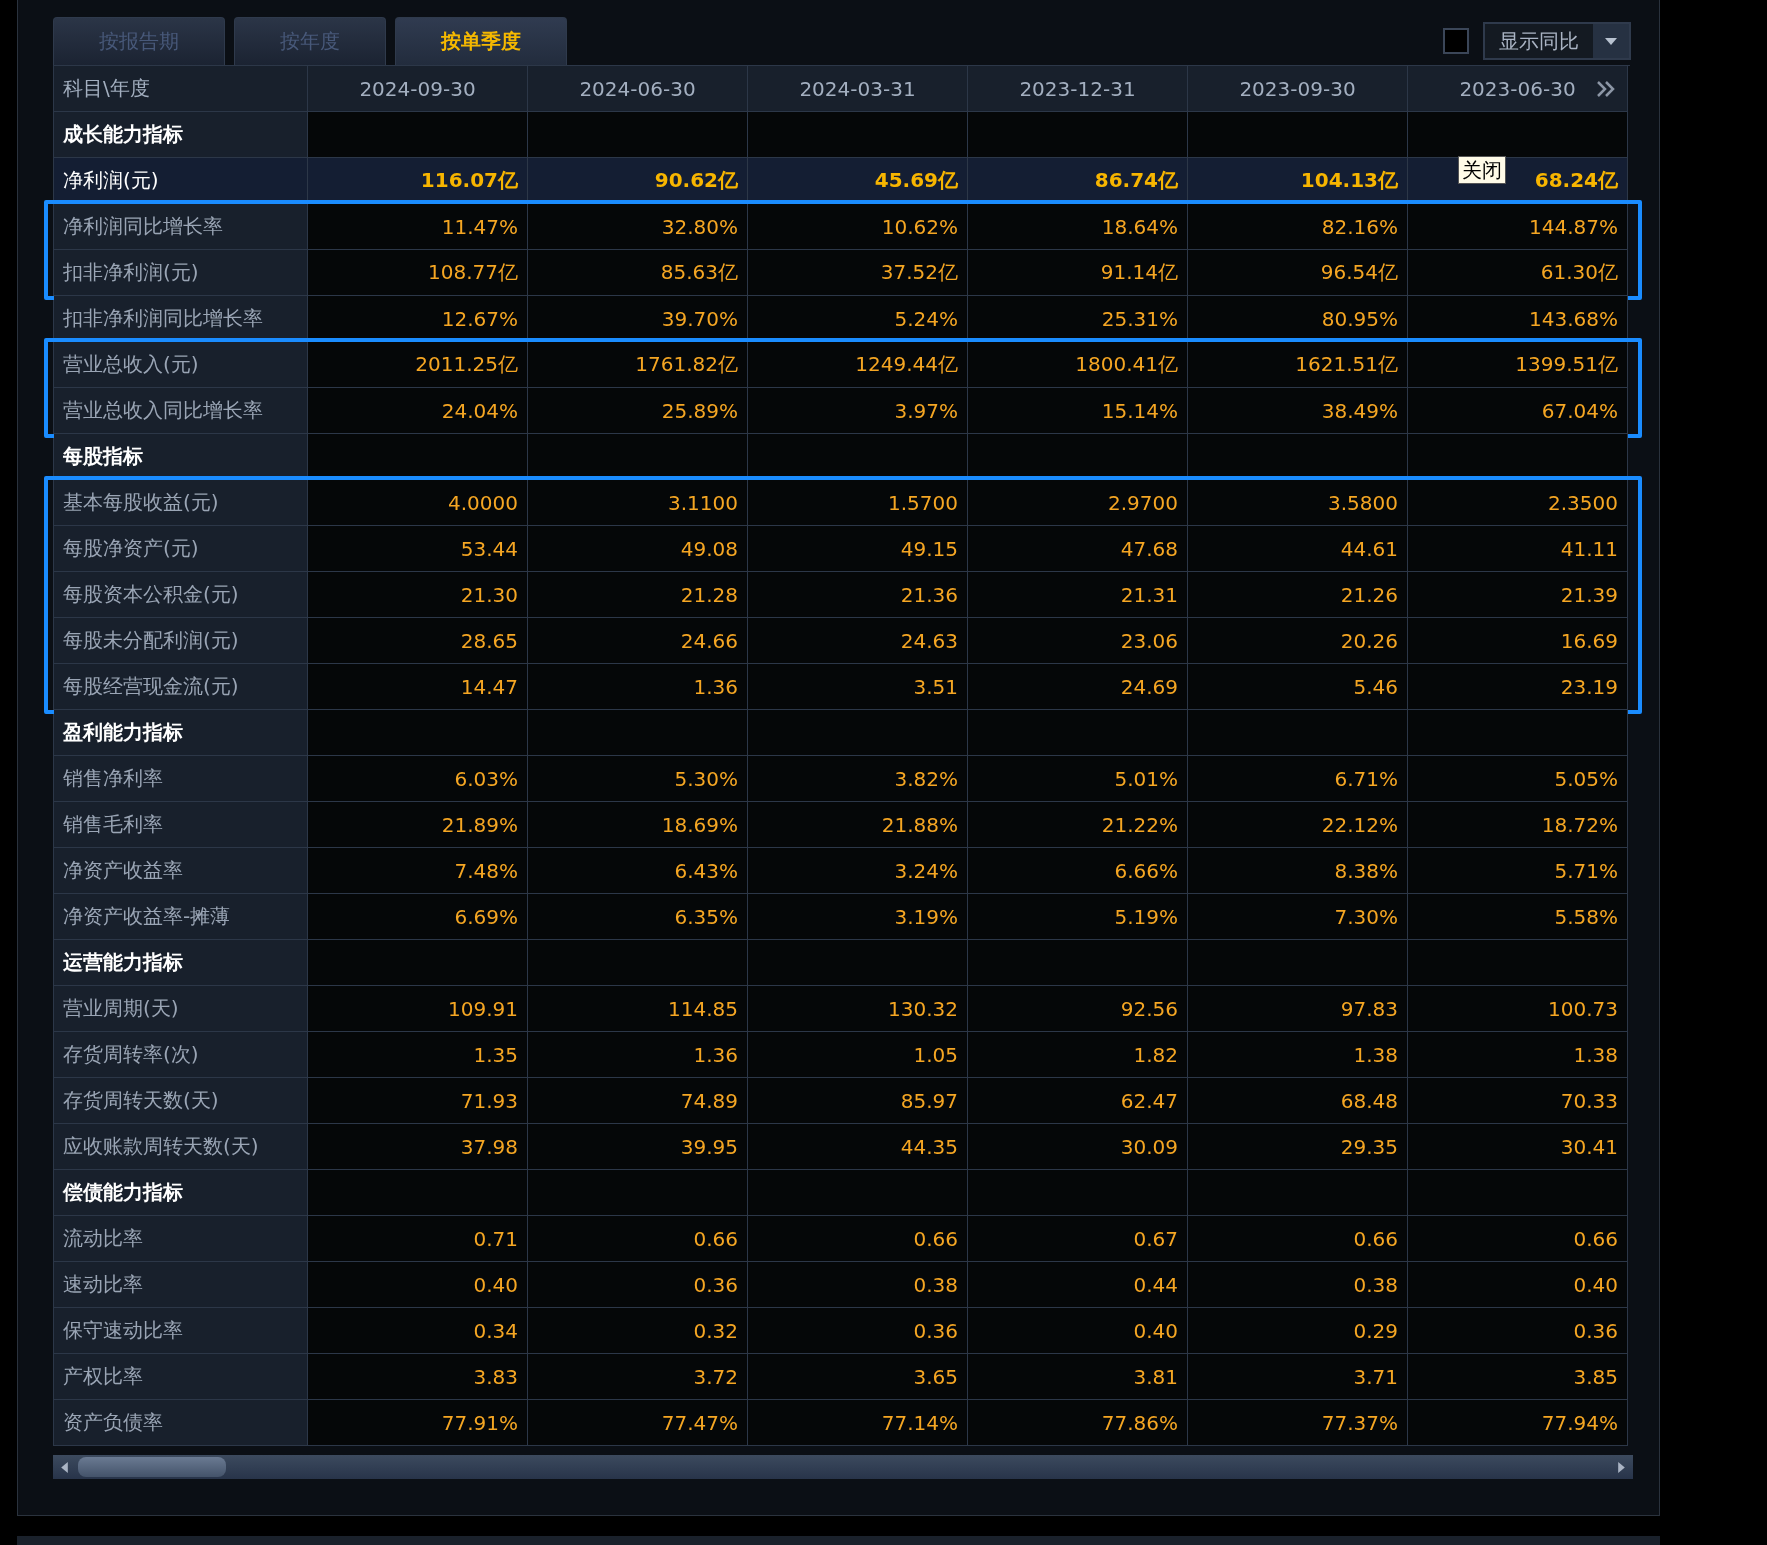 The image size is (1767, 1545). What do you see at coordinates (1078, 1055) in the screenshot?
I see `table-cell: 1.82` at bounding box center [1078, 1055].